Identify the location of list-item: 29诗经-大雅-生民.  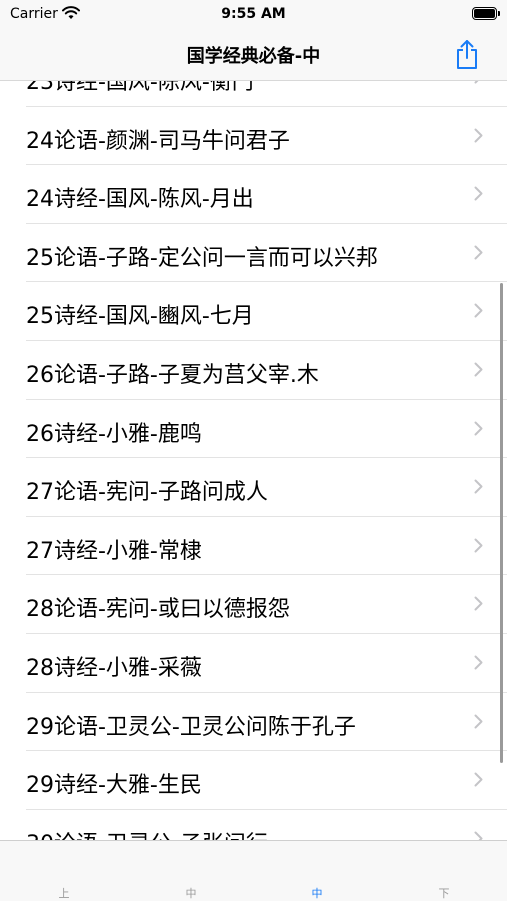
(266, 780).